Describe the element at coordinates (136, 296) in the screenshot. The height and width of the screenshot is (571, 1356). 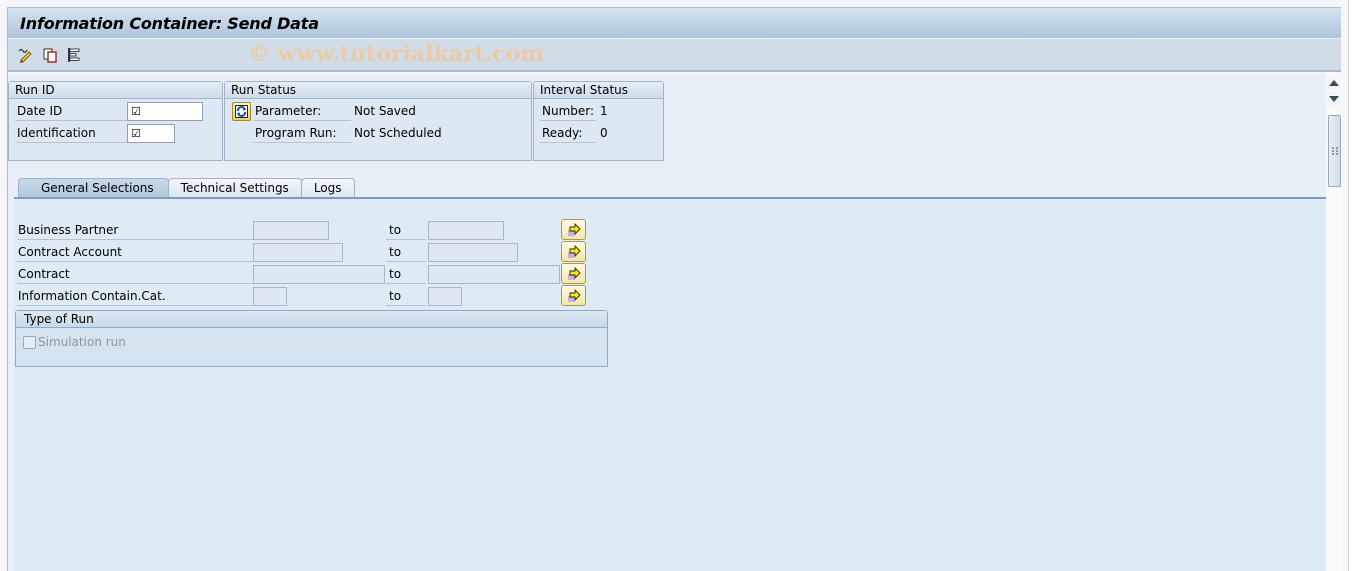
I see `information-container-category-label: Information Contain.Cat.` at that location.